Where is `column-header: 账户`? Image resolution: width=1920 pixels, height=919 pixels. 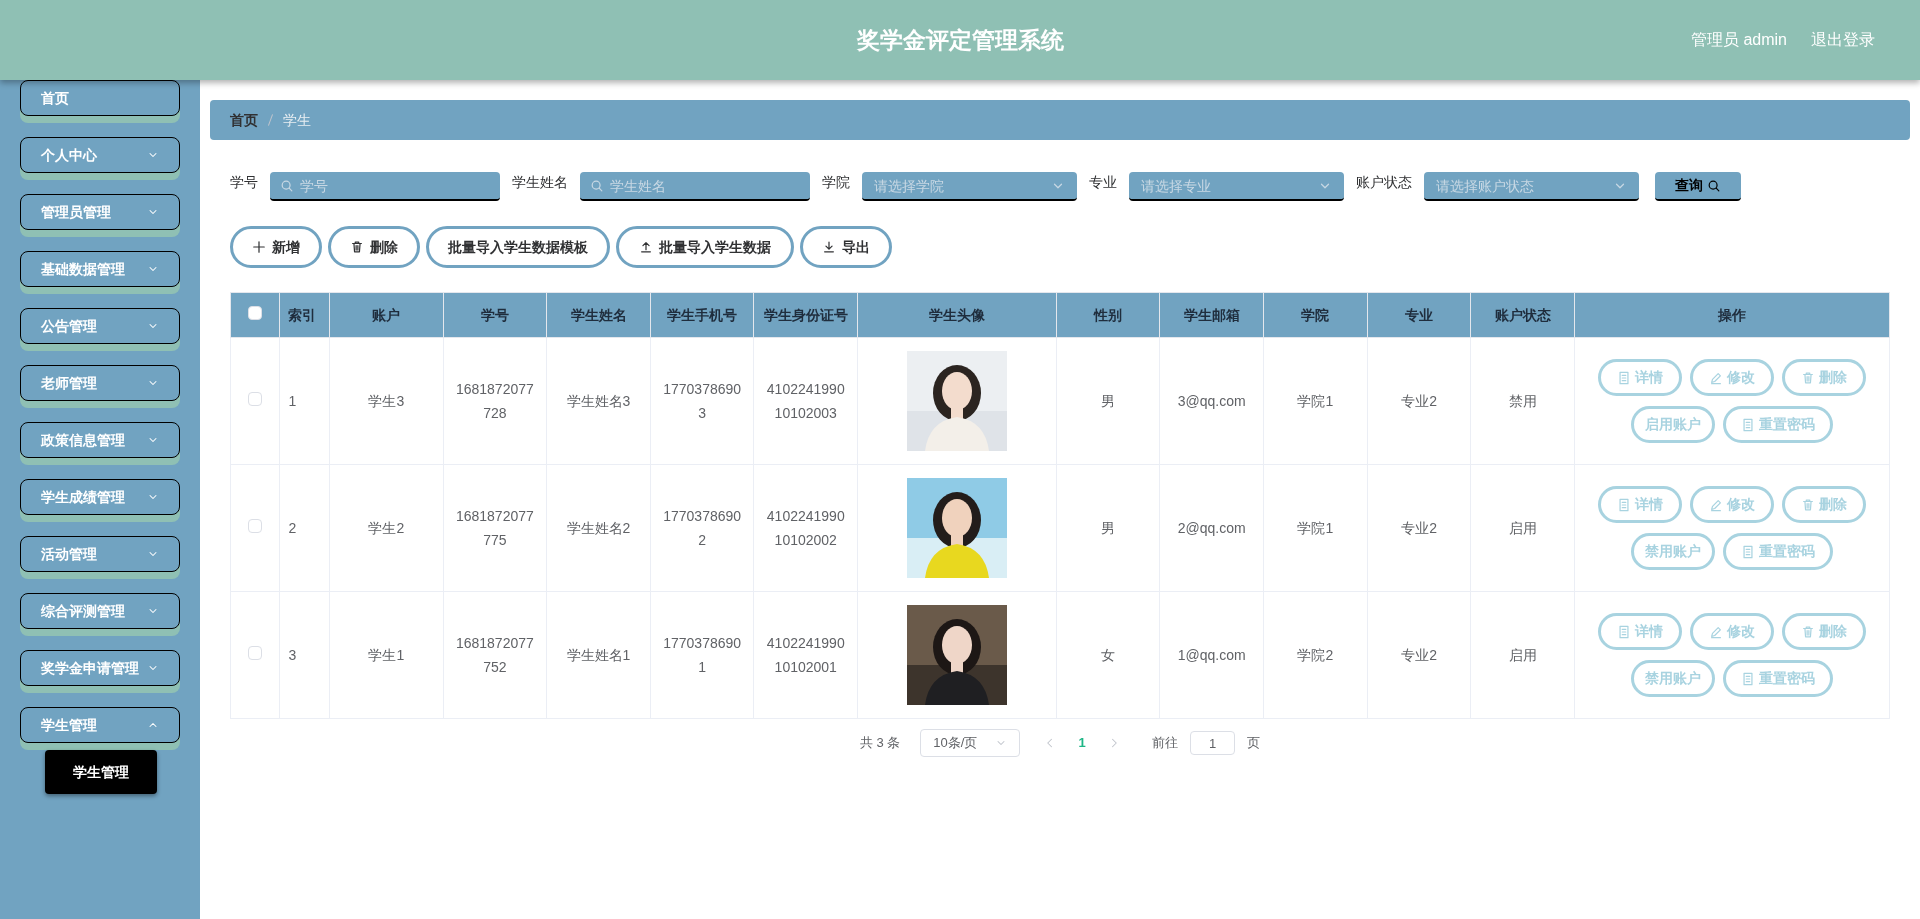 column-header: 账户 is located at coordinates (386, 314).